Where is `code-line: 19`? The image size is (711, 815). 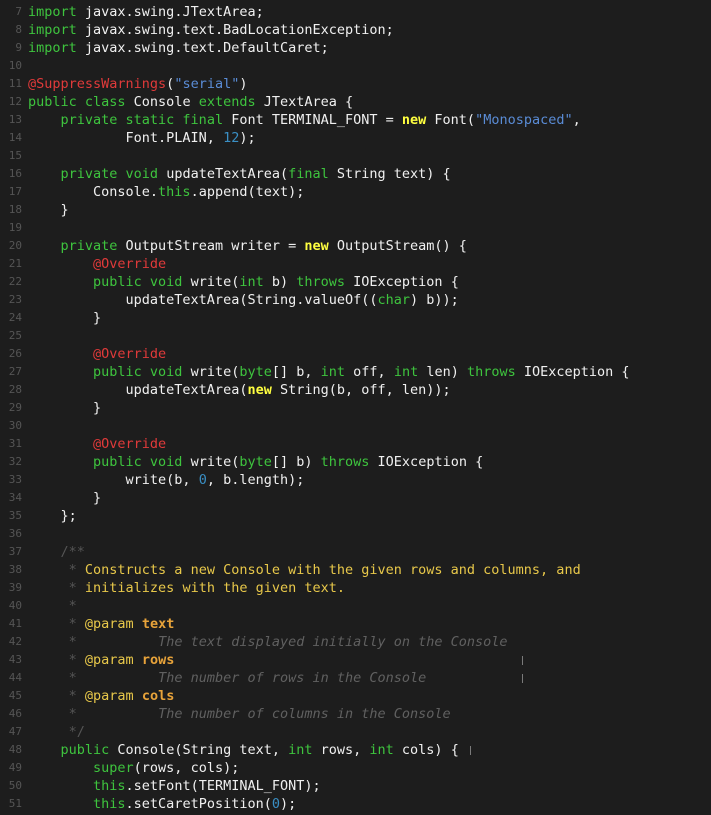
code-line: 19 is located at coordinates (355, 228).